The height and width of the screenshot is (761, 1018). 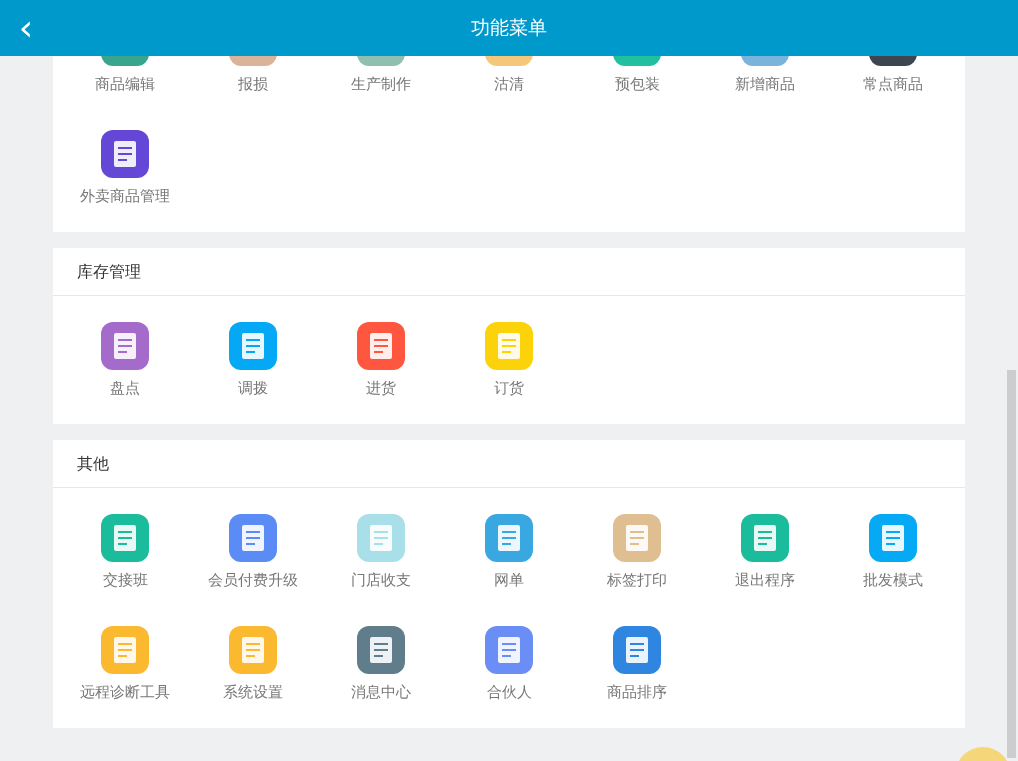 What do you see at coordinates (893, 580) in the screenshot?
I see `menu-item-label: 批发模式` at bounding box center [893, 580].